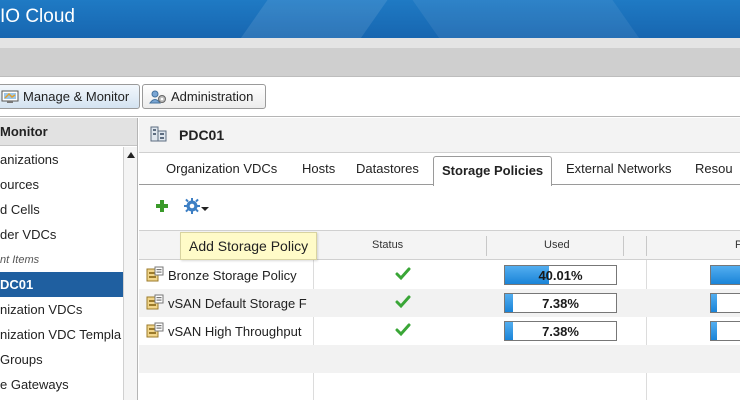 This screenshot has width=740, height=400. I want to click on tab-resource-pools: Resou, so click(714, 168).